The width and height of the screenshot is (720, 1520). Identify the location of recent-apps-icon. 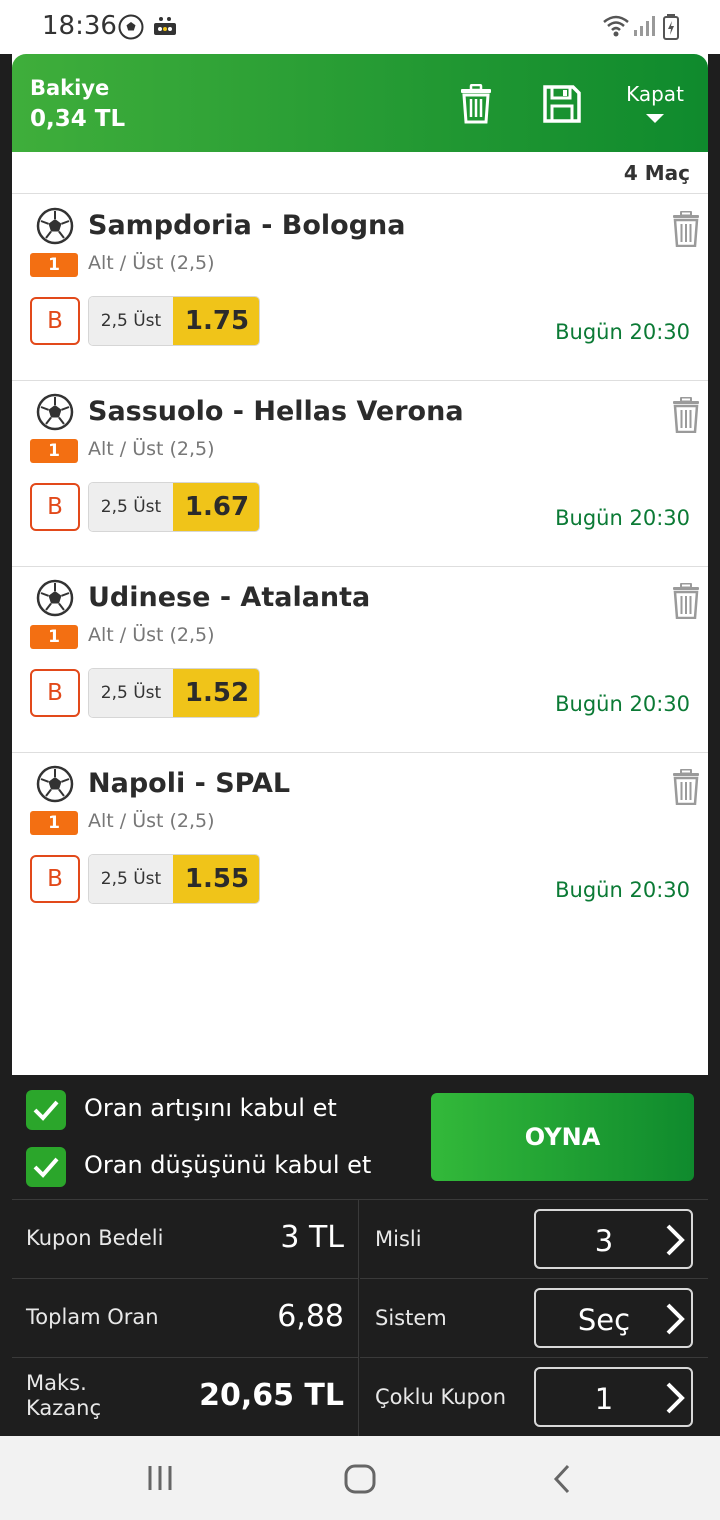
(160, 1478).